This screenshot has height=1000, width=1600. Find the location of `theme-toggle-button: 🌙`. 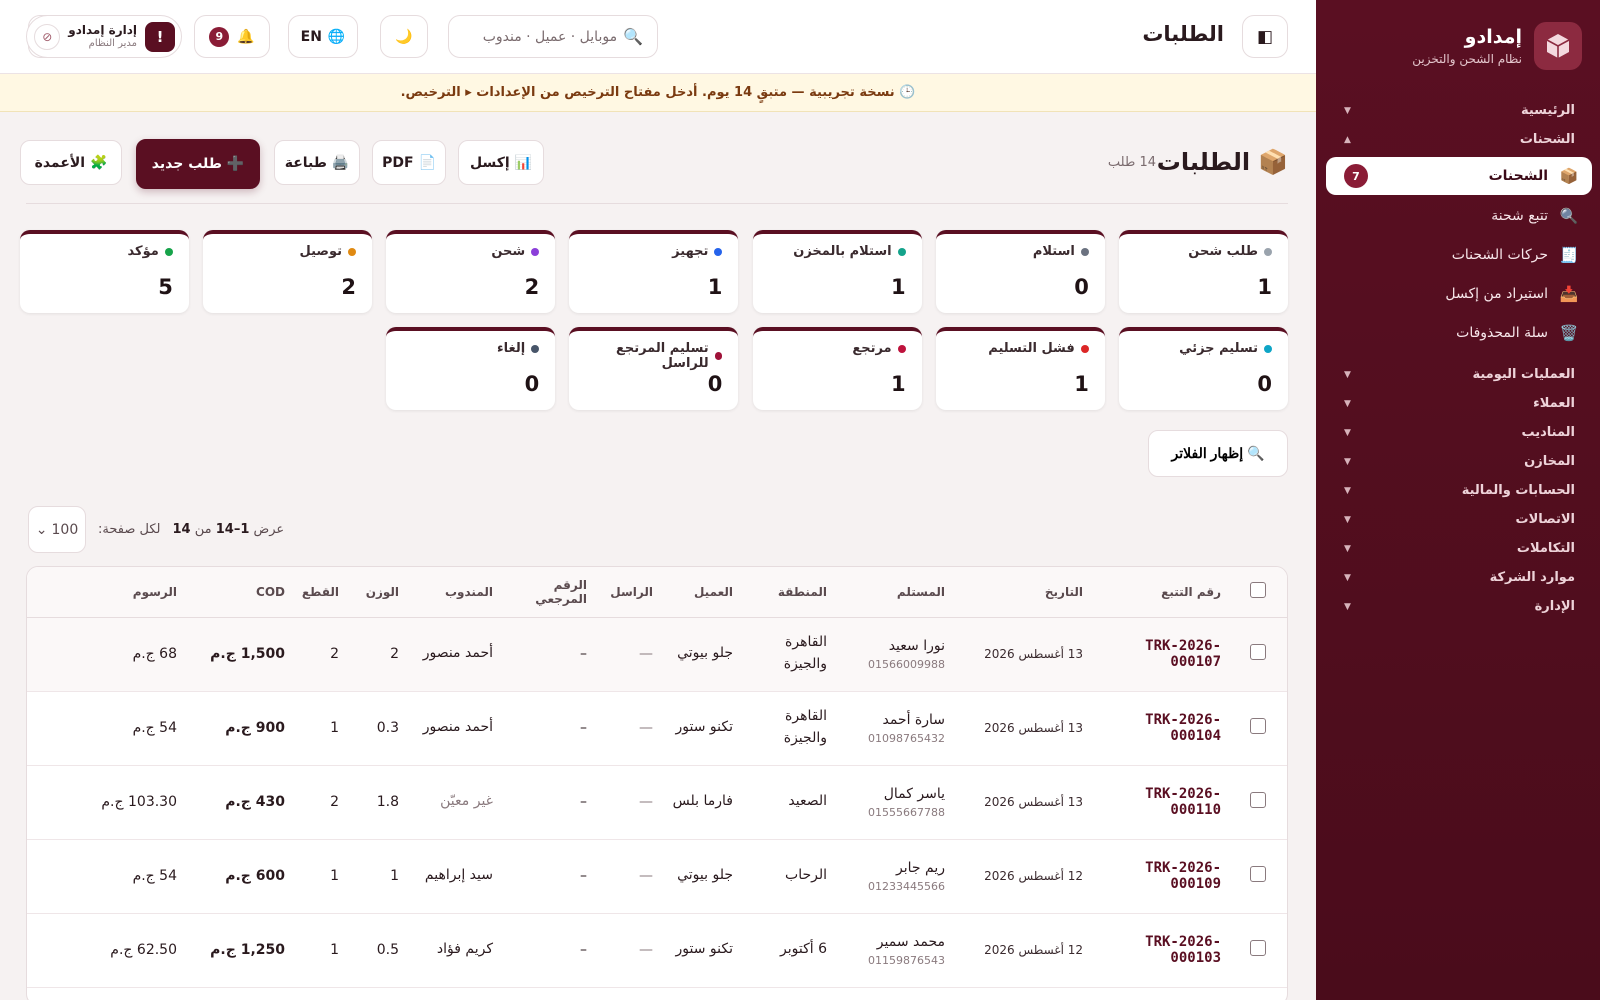

theme-toggle-button: 🌙 is located at coordinates (404, 36).